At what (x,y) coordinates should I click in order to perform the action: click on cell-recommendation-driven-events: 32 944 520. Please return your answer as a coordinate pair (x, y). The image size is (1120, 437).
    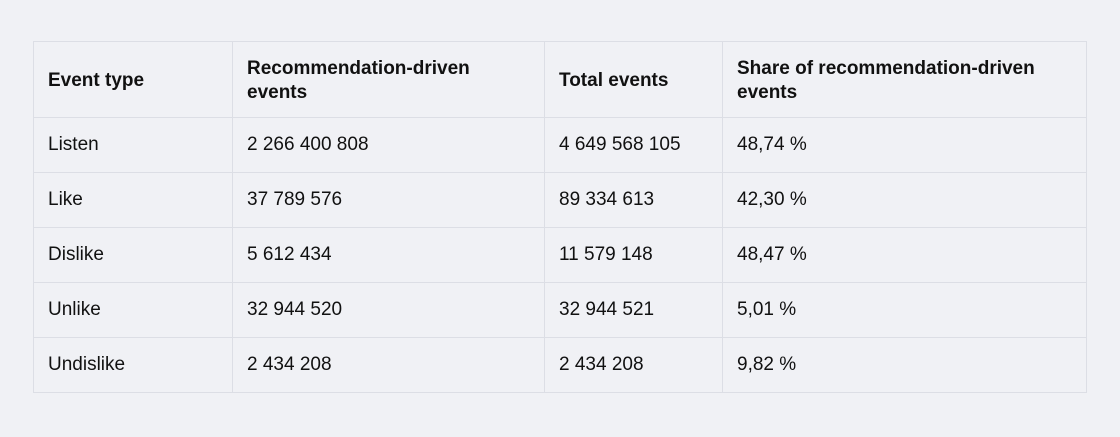
    Looking at the image, I should click on (388, 310).